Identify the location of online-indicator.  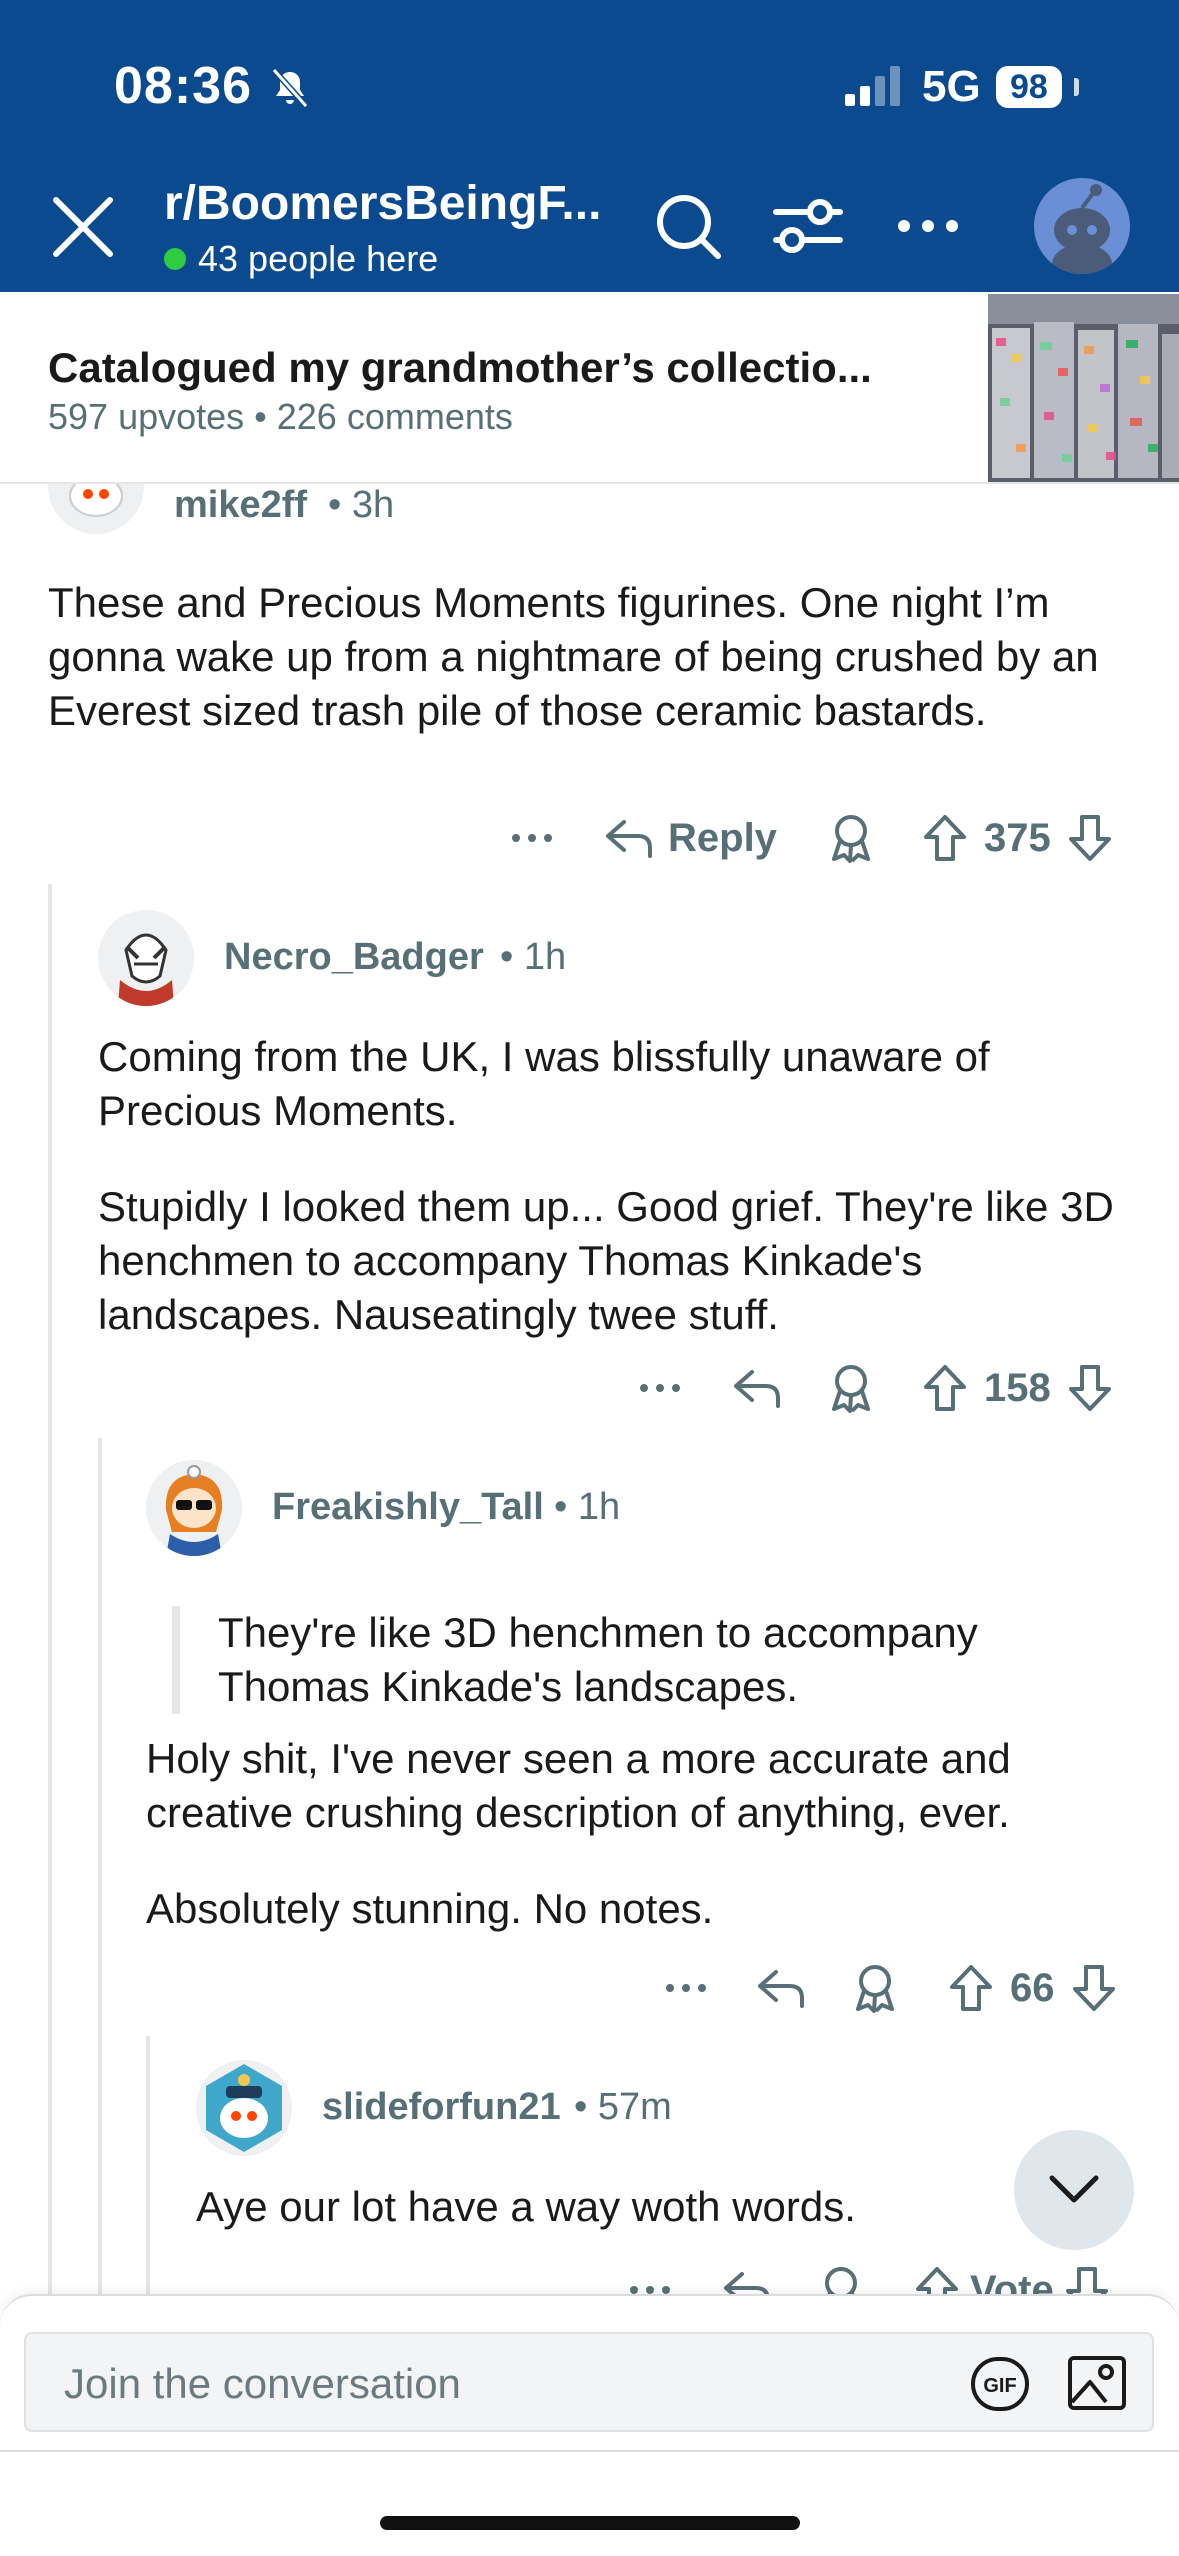
(175, 259).